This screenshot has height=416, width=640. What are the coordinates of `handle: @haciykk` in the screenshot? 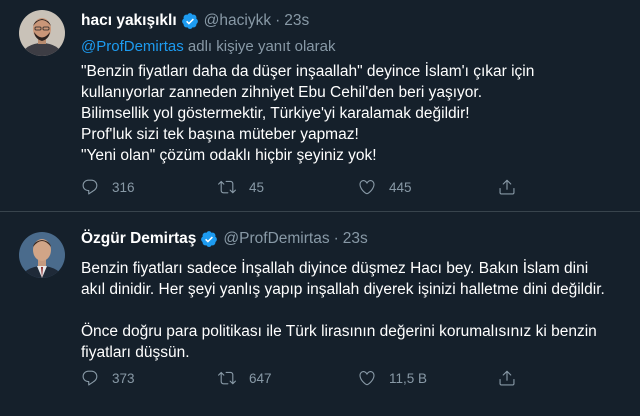 It's located at (237, 21).